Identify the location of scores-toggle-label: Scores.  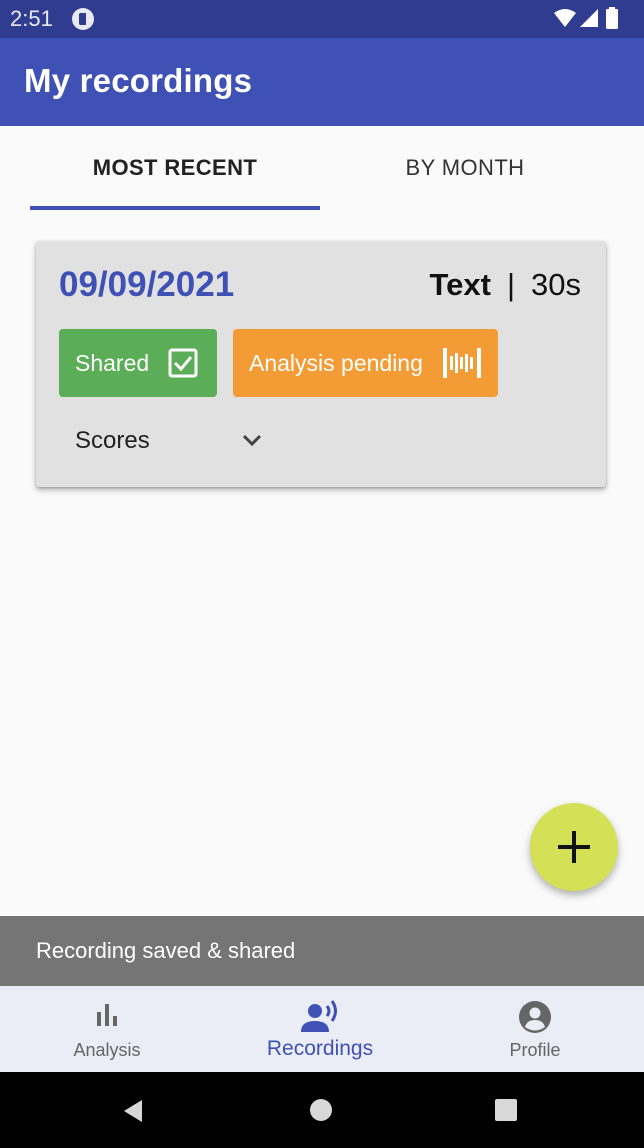
(112, 441).